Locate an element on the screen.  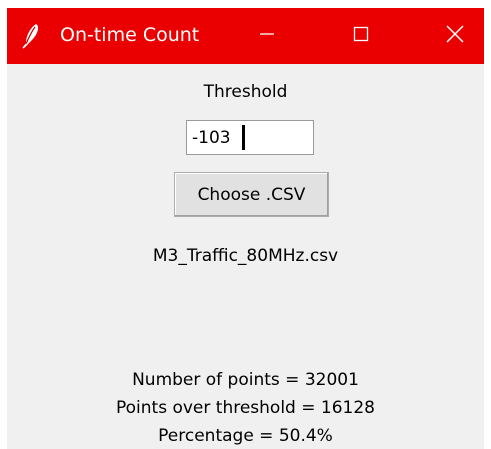
minimize-button is located at coordinates (267, 36).